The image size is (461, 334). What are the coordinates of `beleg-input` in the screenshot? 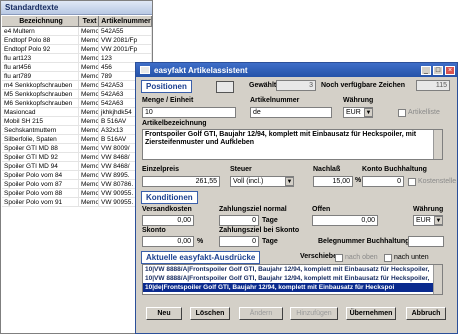 It's located at (426, 241).